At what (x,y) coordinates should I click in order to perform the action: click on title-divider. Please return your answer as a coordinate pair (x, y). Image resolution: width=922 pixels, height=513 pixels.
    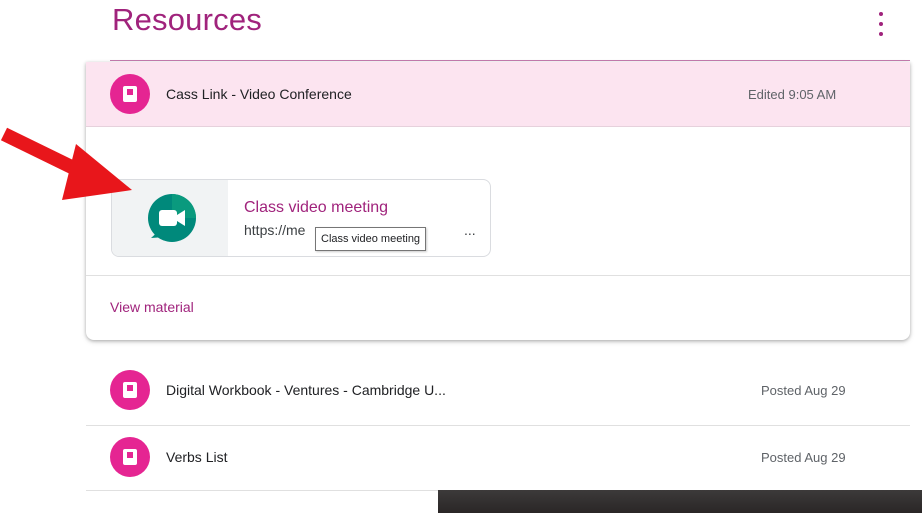
    Looking at the image, I should click on (510, 60).